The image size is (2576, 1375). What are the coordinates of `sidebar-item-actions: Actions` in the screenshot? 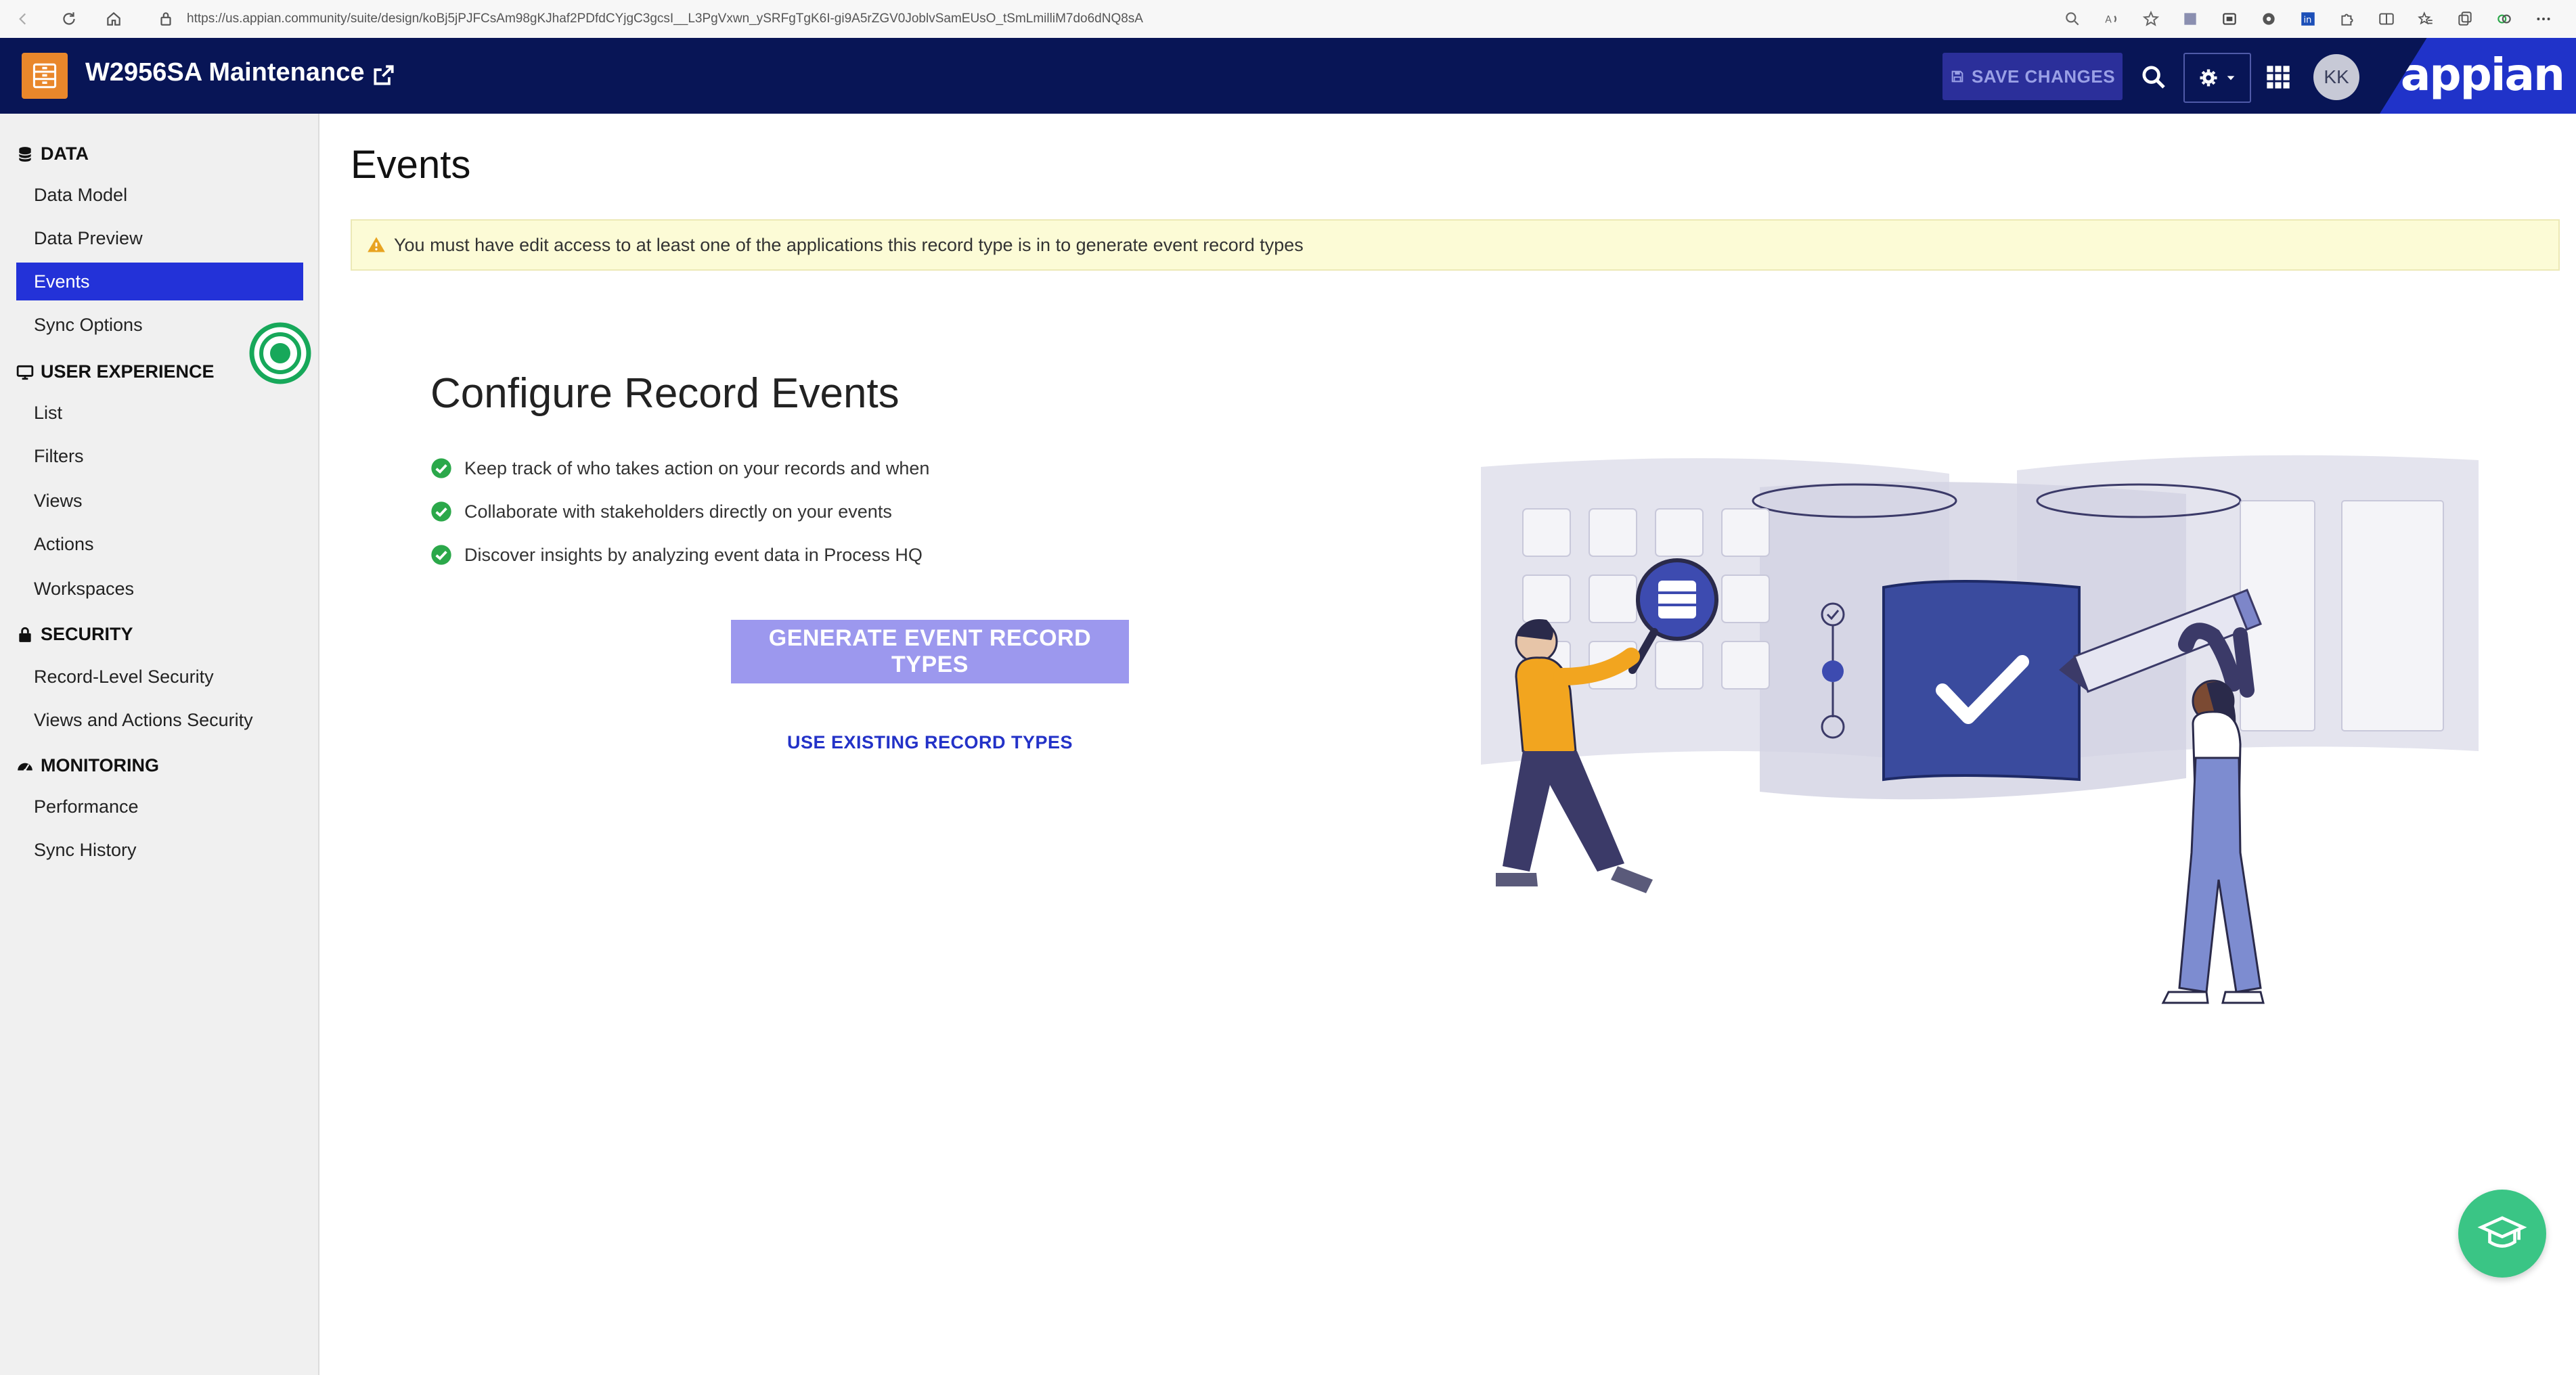 It's located at (159, 544).